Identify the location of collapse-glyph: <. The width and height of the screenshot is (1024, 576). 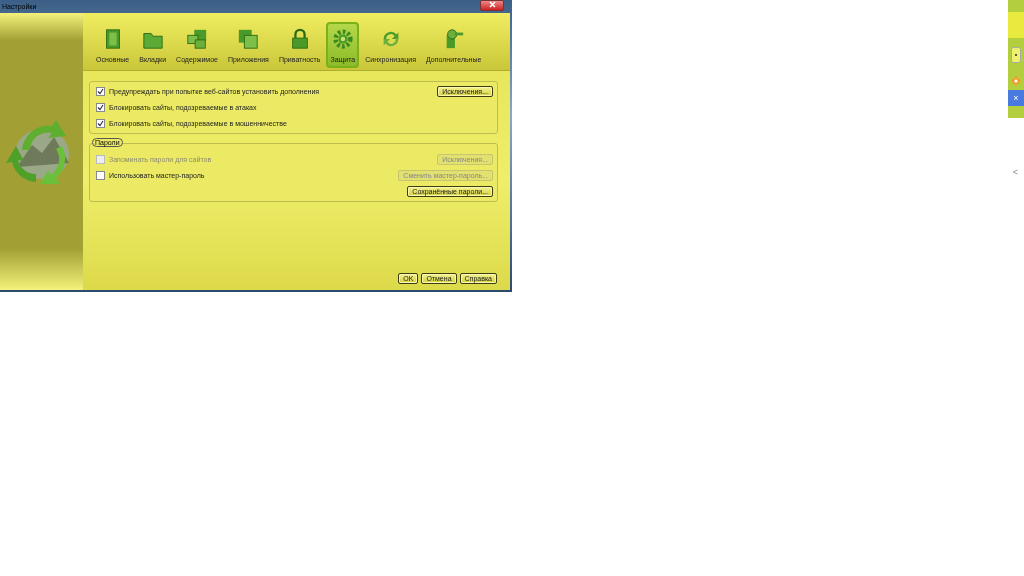
(1015, 172).